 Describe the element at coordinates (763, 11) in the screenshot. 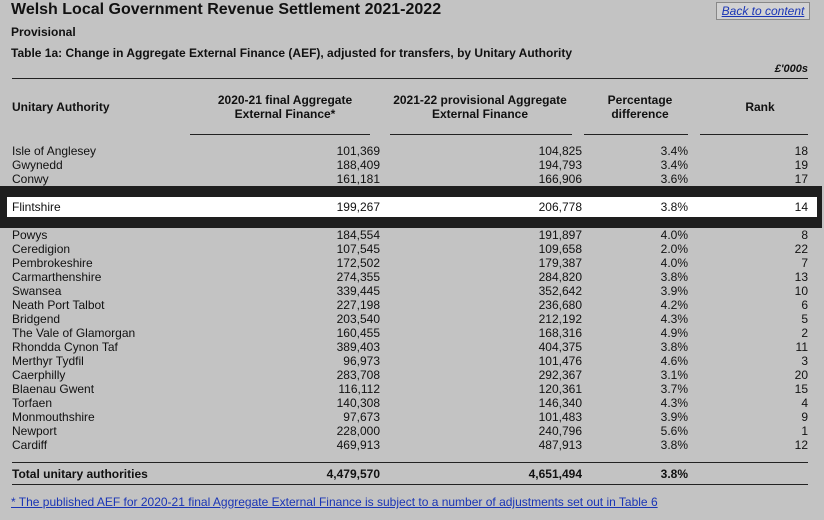

I see `back-to-content-link: Back to content` at that location.